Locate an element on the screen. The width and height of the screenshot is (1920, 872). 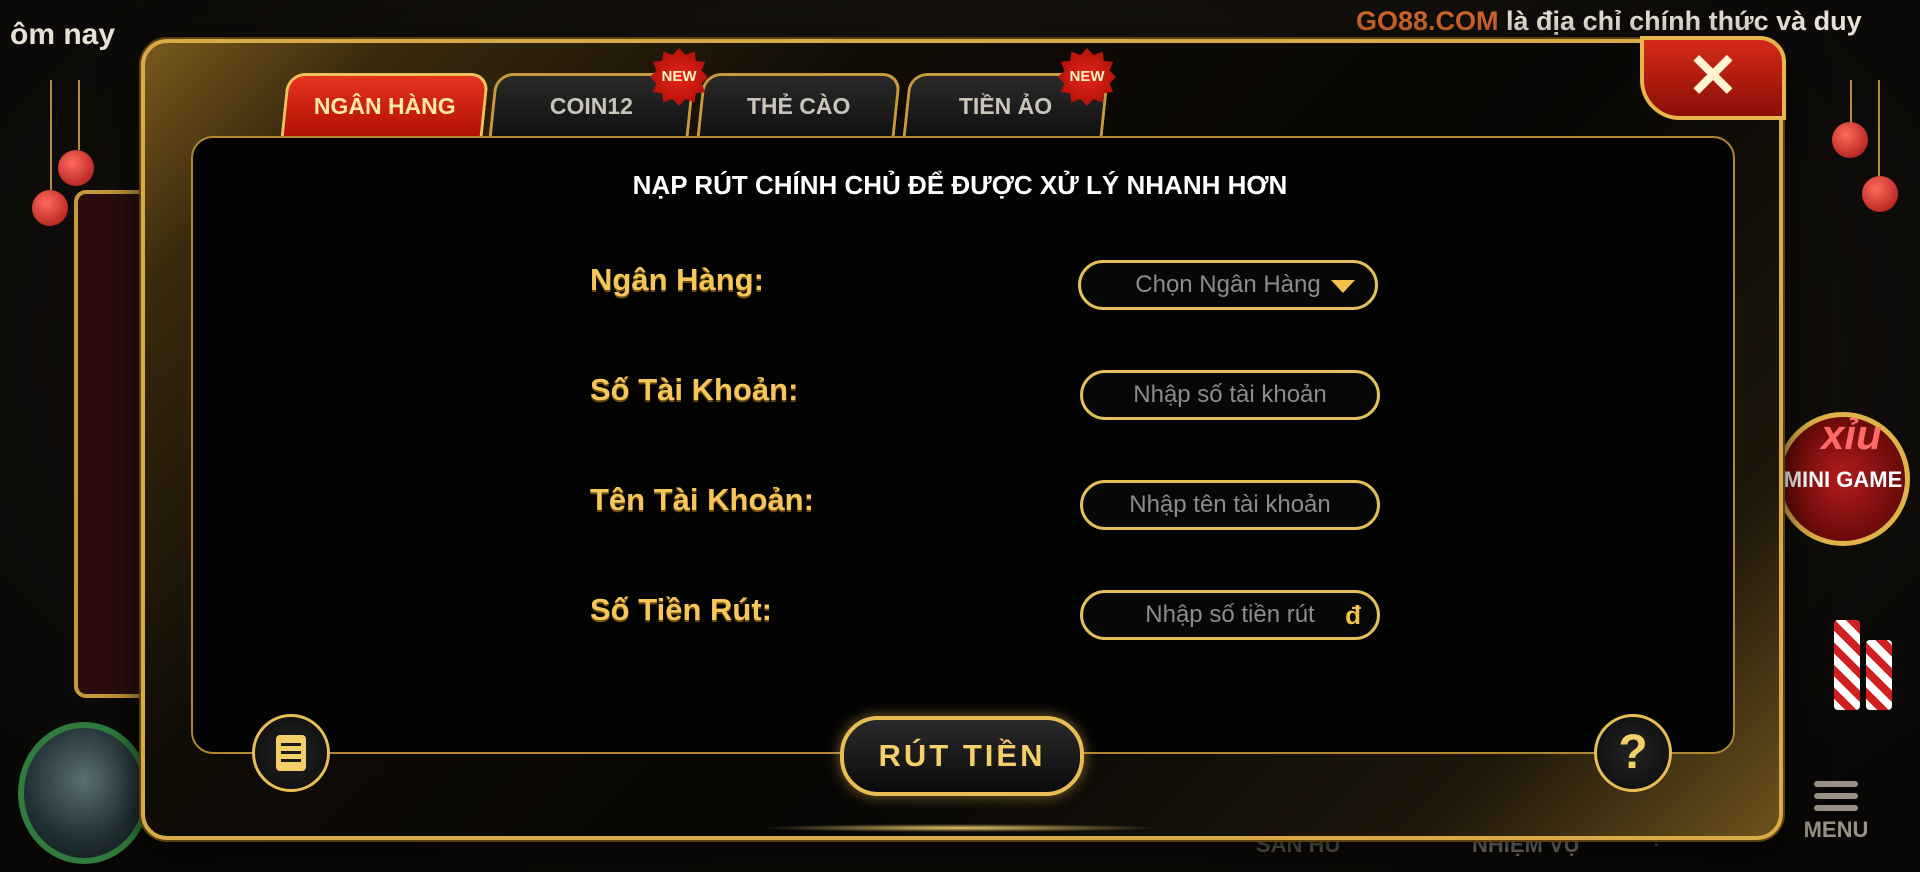
close-button: ✕ is located at coordinates (1713, 78).